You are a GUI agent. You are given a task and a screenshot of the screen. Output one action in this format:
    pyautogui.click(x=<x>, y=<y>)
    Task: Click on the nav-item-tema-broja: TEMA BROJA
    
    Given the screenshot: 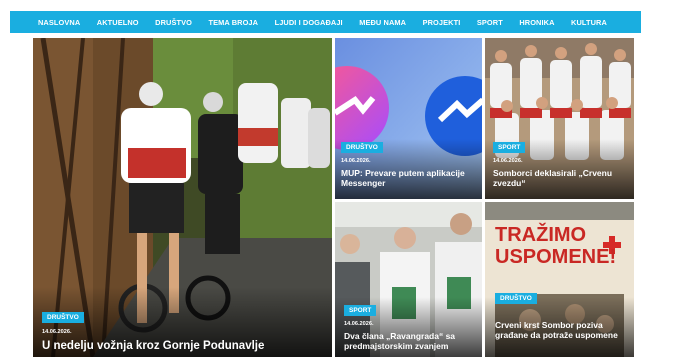 What is the action you would take?
    pyautogui.click(x=233, y=22)
    